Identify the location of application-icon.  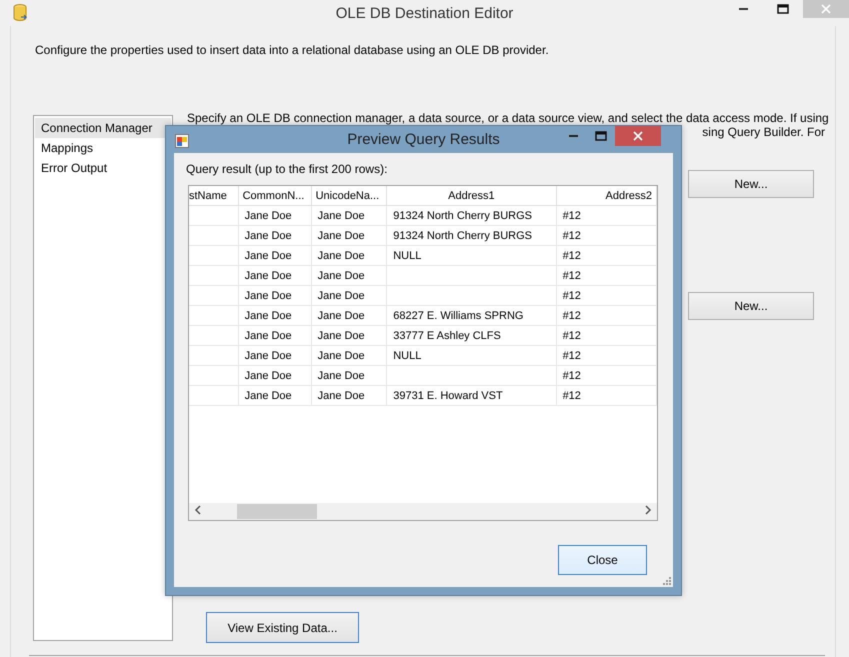
(182, 141).